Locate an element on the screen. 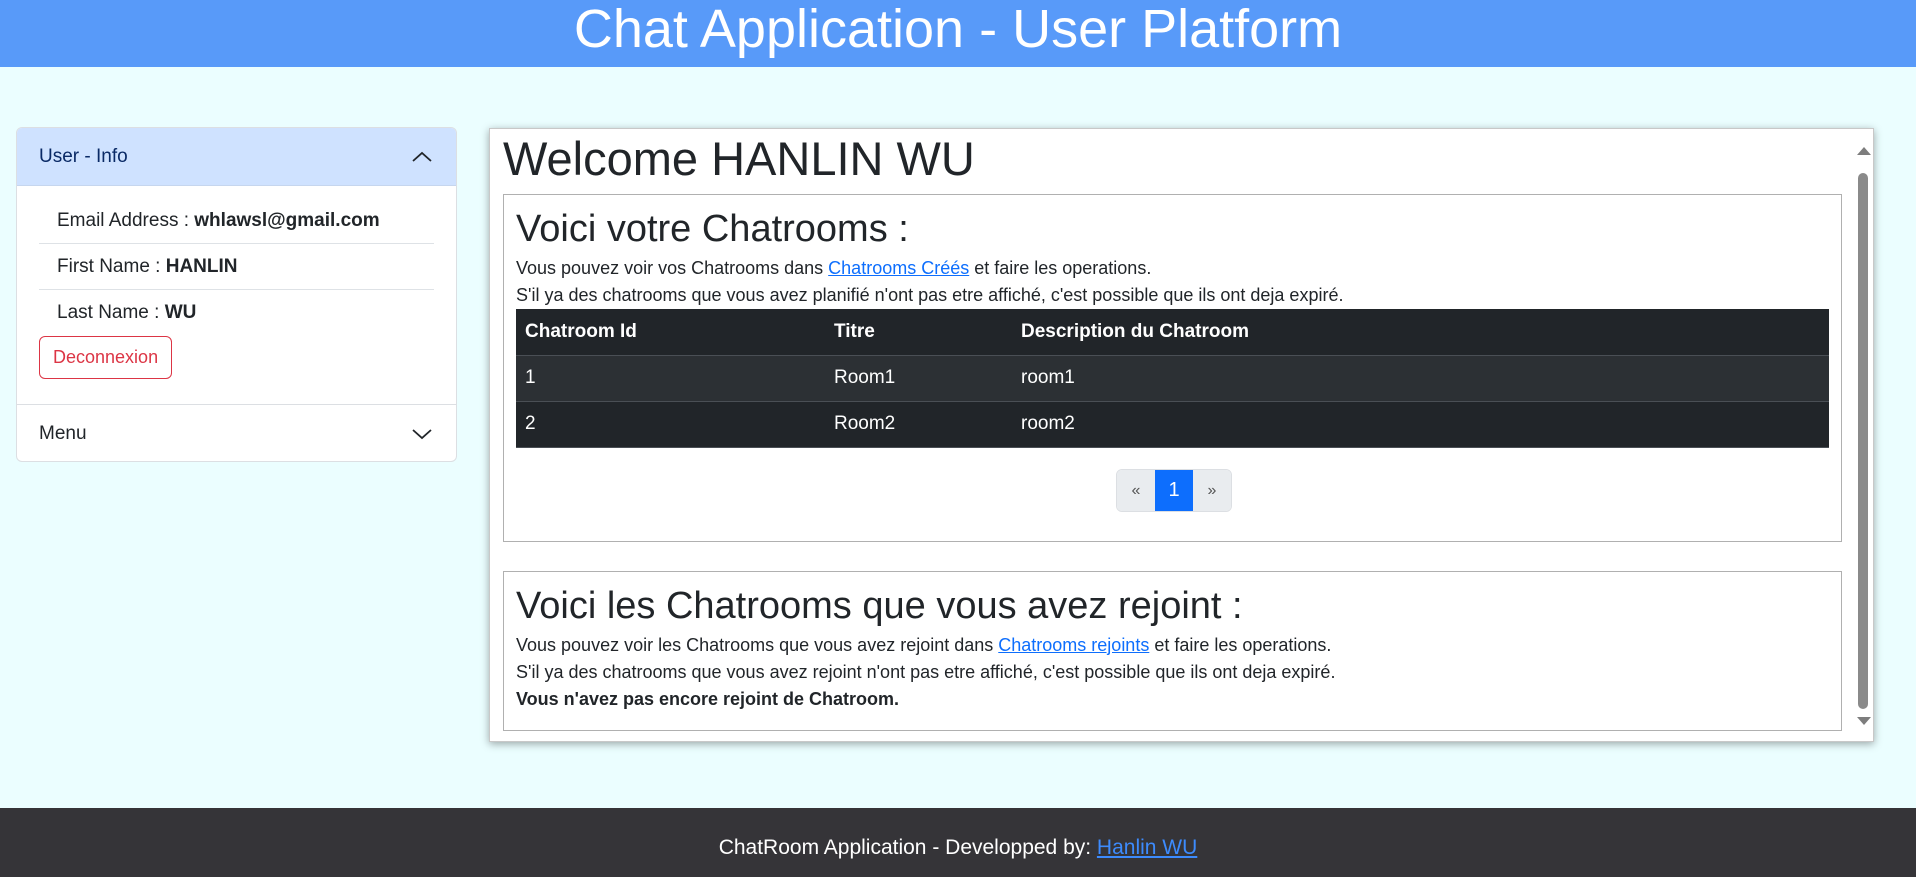  main-scrollbar is located at coordinates (1863, 435).